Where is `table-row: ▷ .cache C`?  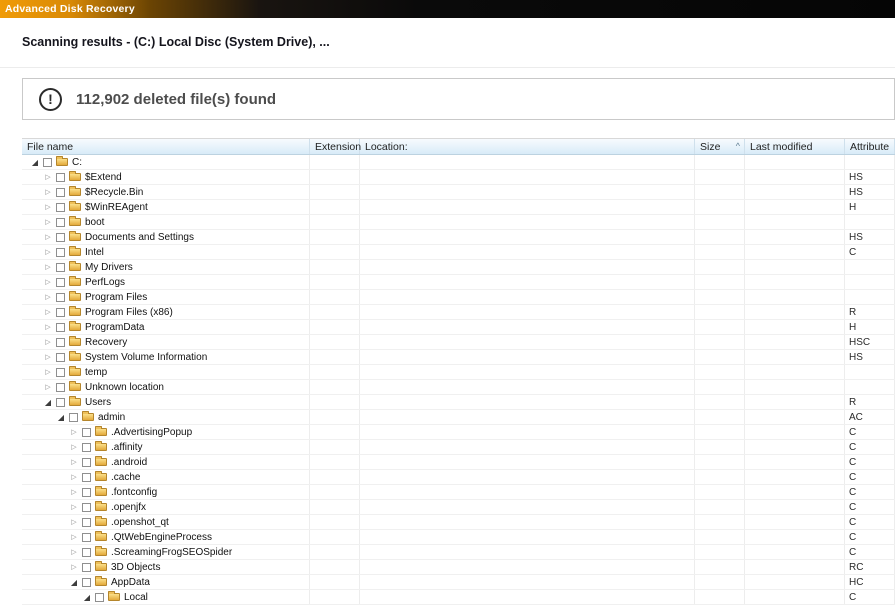
table-row: ▷ .cache C is located at coordinates (458, 477).